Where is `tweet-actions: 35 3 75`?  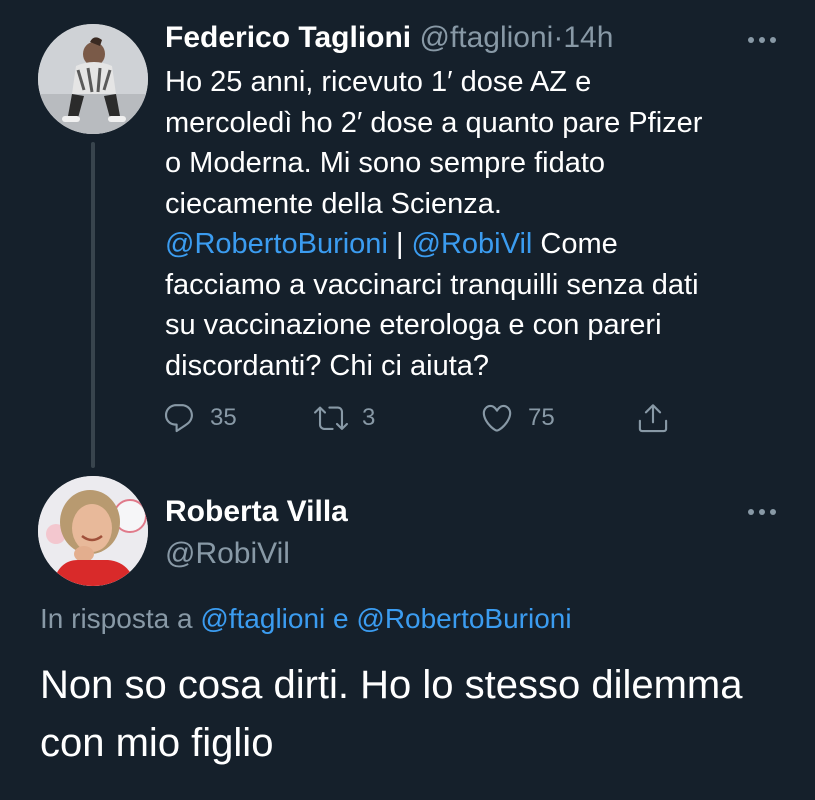 tweet-actions: 35 3 75 is located at coordinates (422, 418).